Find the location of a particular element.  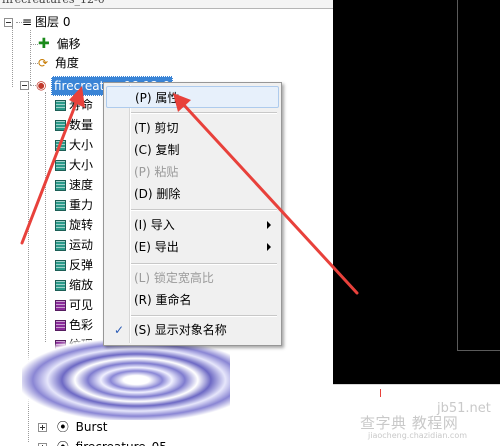

watermark-url: jiaocheng.chazidian.com is located at coordinates (418, 435).